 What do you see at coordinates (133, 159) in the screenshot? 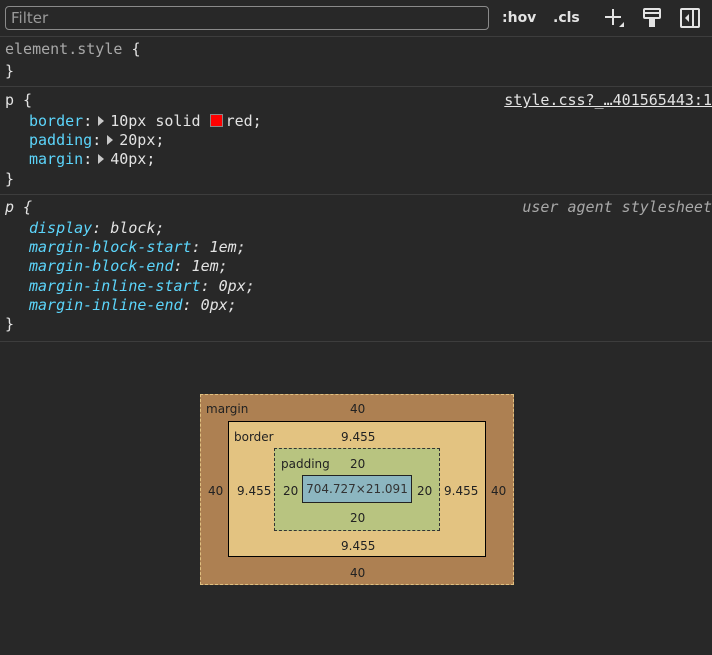
I see `property-value: 40px;` at bounding box center [133, 159].